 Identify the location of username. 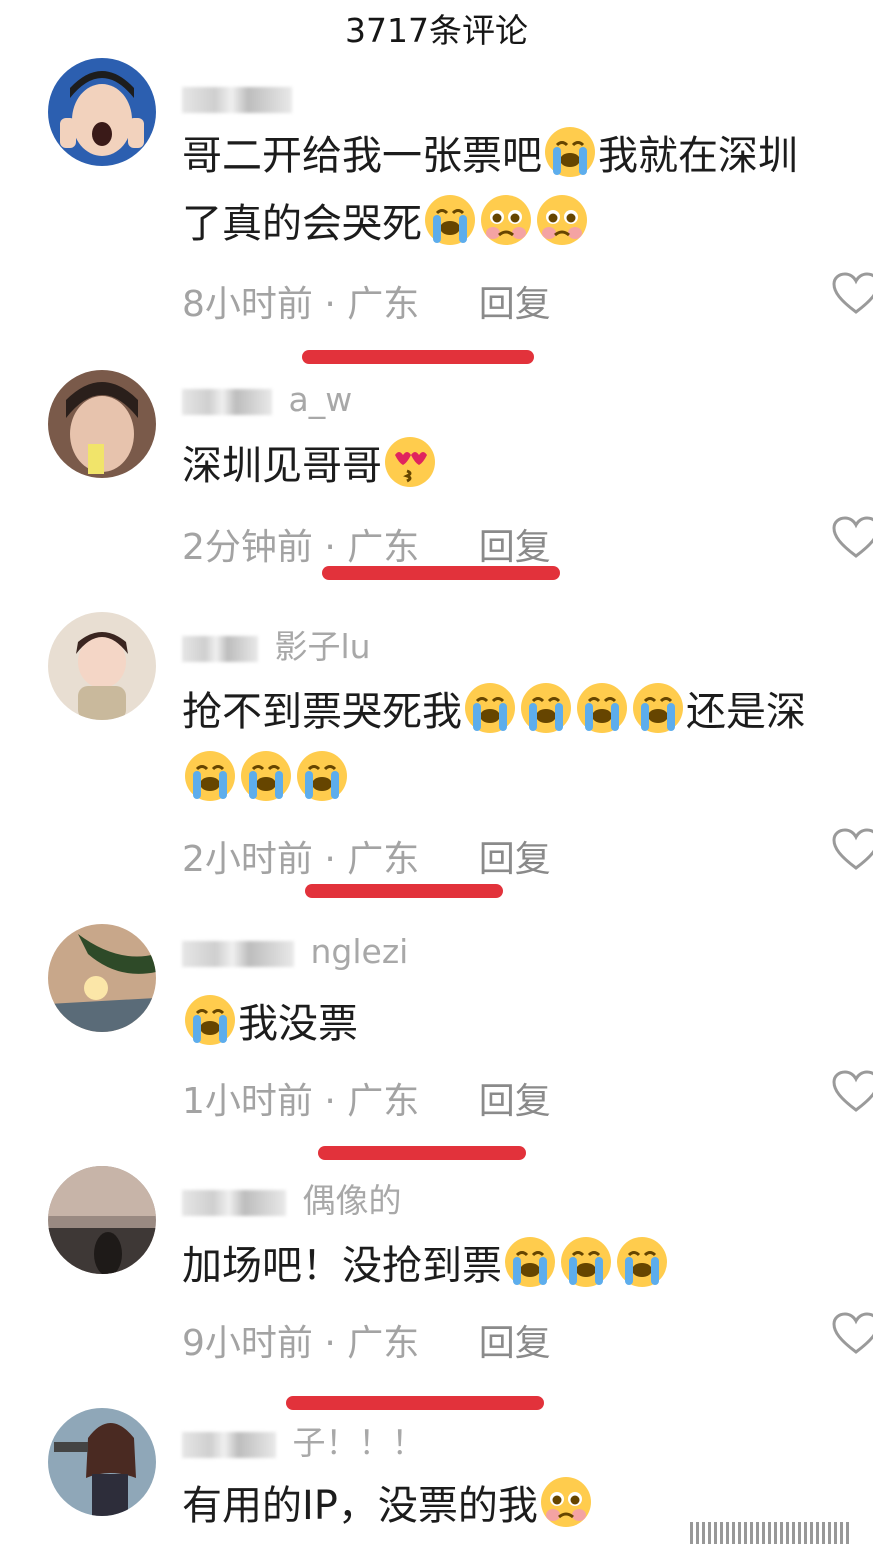
(240, 97).